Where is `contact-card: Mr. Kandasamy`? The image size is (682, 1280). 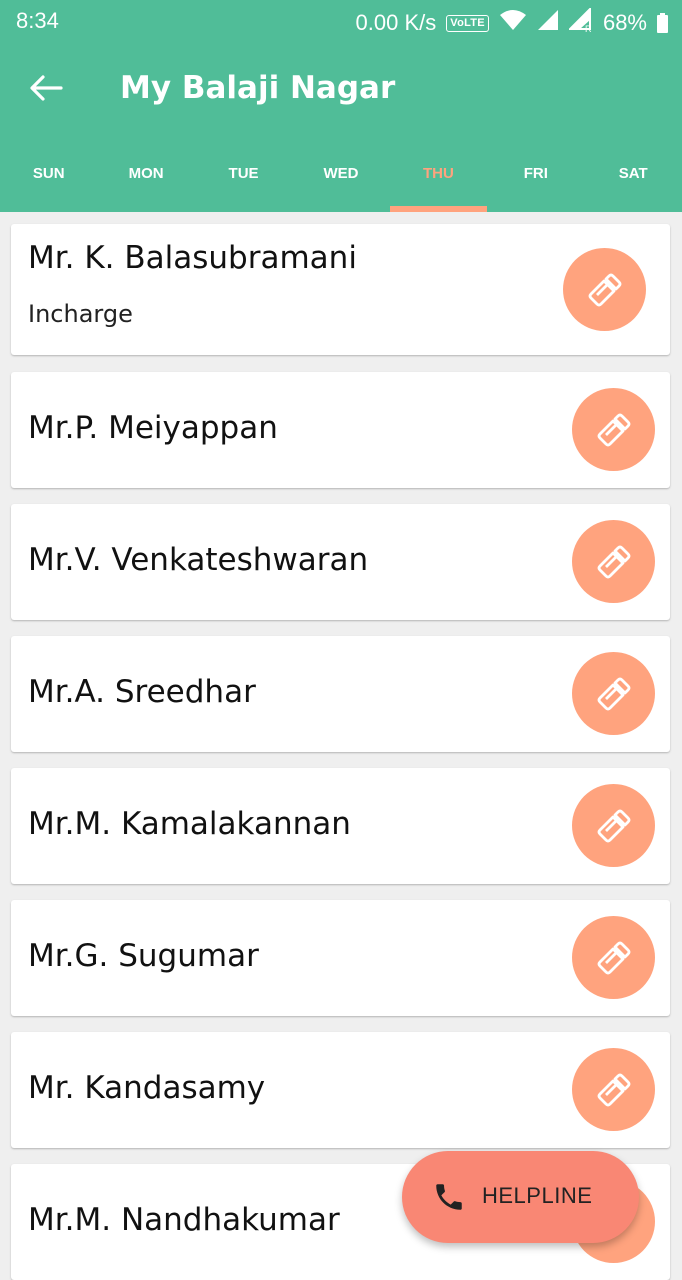 contact-card: Mr. Kandasamy is located at coordinates (340, 1090).